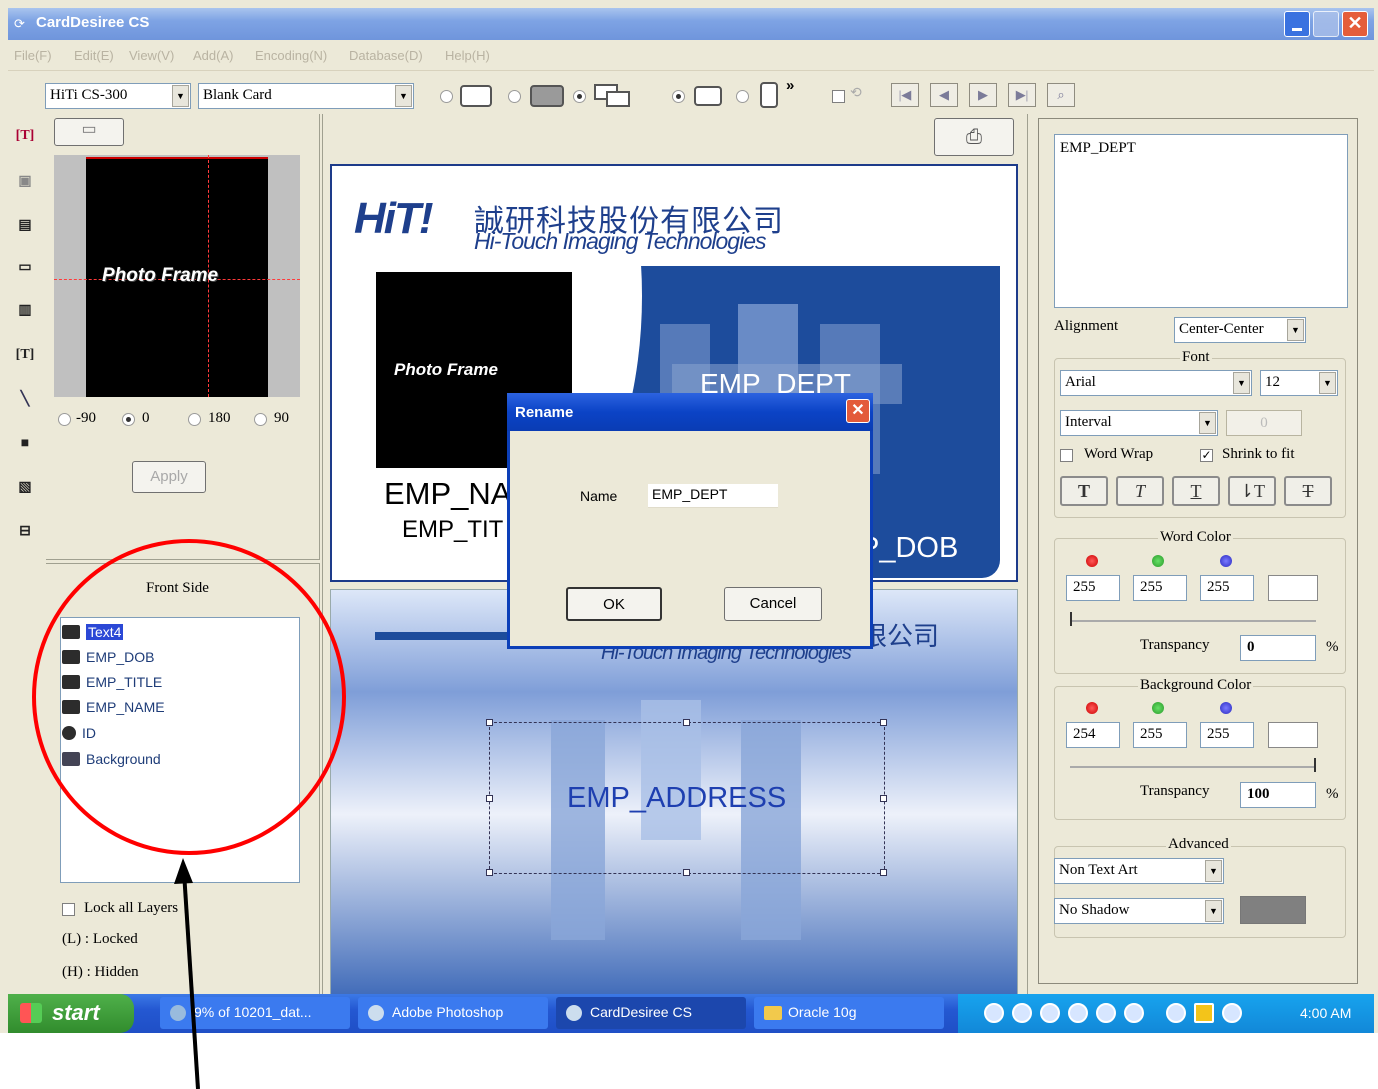 The height and width of the screenshot is (1089, 1378). Describe the element at coordinates (514, 96) in the screenshot. I see `shape-radio-filled` at that location.